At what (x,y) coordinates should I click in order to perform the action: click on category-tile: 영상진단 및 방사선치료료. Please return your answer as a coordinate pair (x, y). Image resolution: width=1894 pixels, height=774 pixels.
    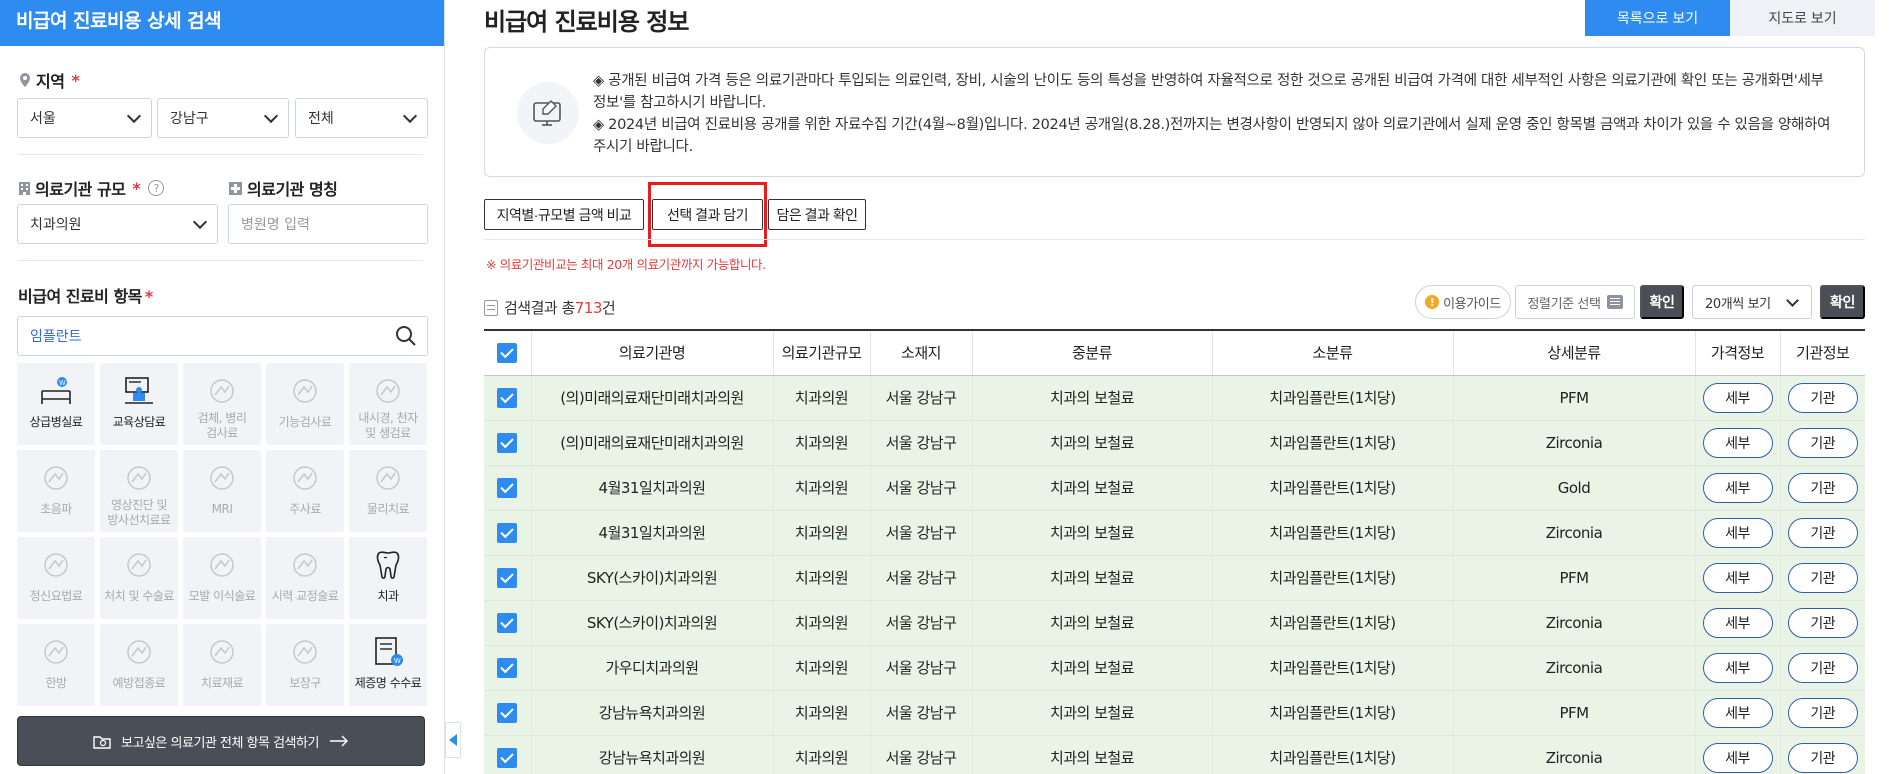
    Looking at the image, I should click on (139, 491).